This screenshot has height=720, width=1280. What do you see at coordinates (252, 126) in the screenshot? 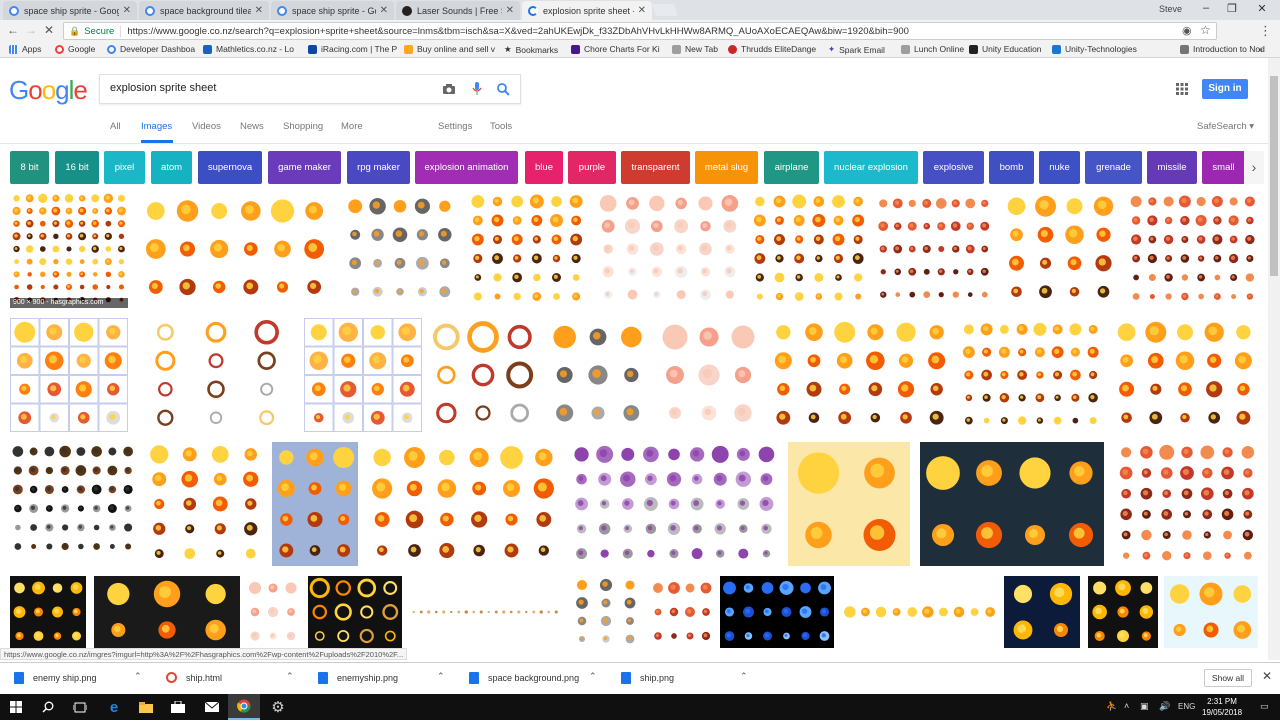
I see `tab-news: News` at bounding box center [252, 126].